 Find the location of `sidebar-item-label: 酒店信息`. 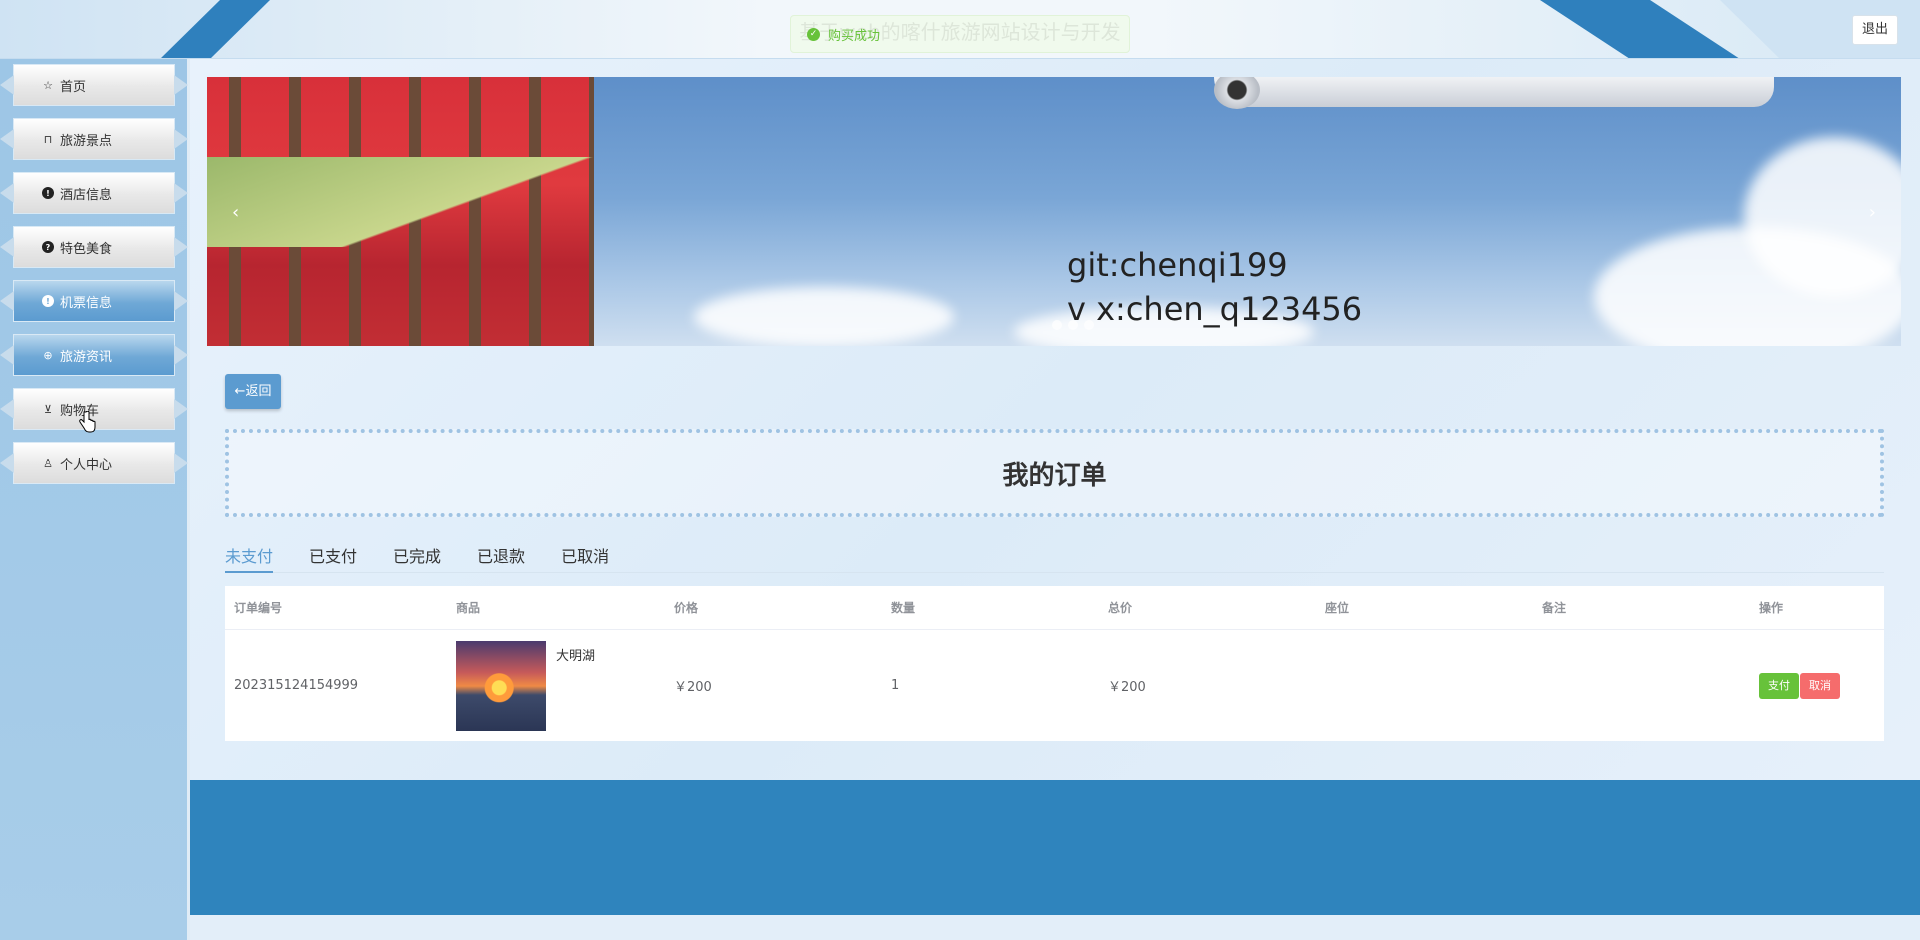

sidebar-item-label: 酒店信息 is located at coordinates (86, 195).